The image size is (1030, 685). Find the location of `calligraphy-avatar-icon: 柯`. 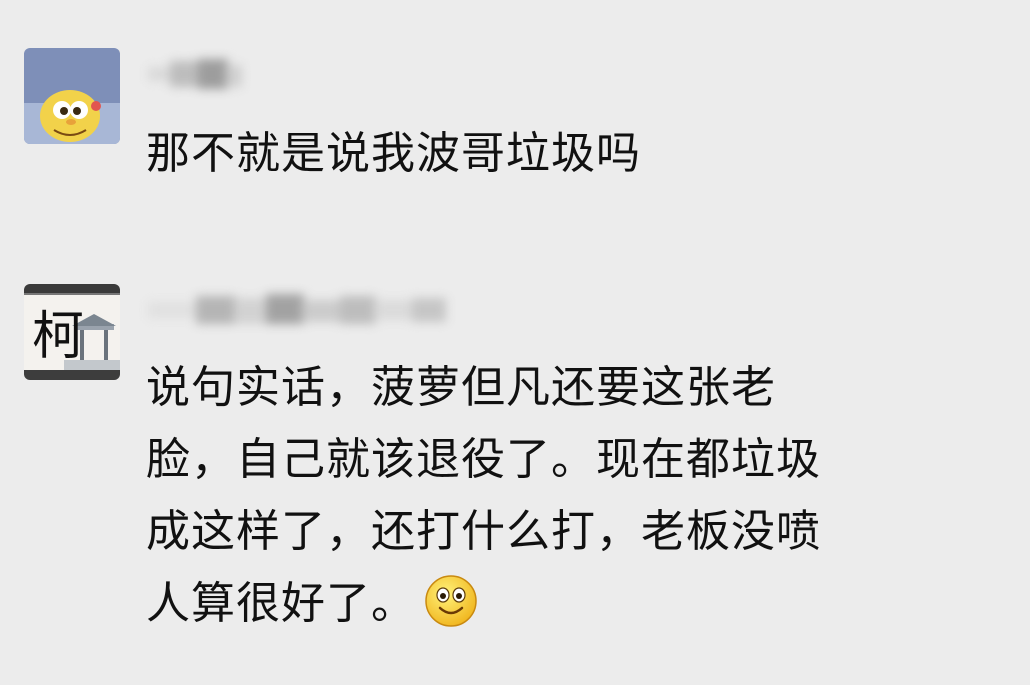

calligraphy-avatar-icon: 柯 is located at coordinates (72, 332).